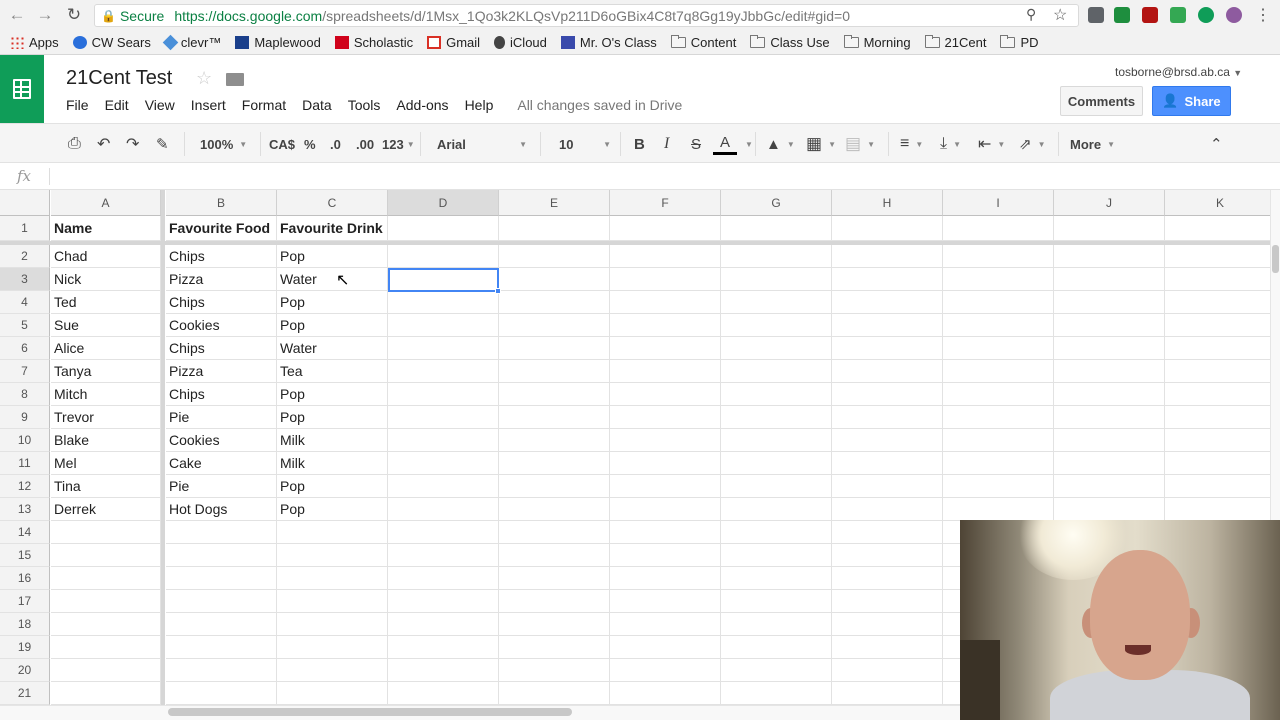  What do you see at coordinates (221, 417) in the screenshot?
I see `cell-b9: Pie` at bounding box center [221, 417].